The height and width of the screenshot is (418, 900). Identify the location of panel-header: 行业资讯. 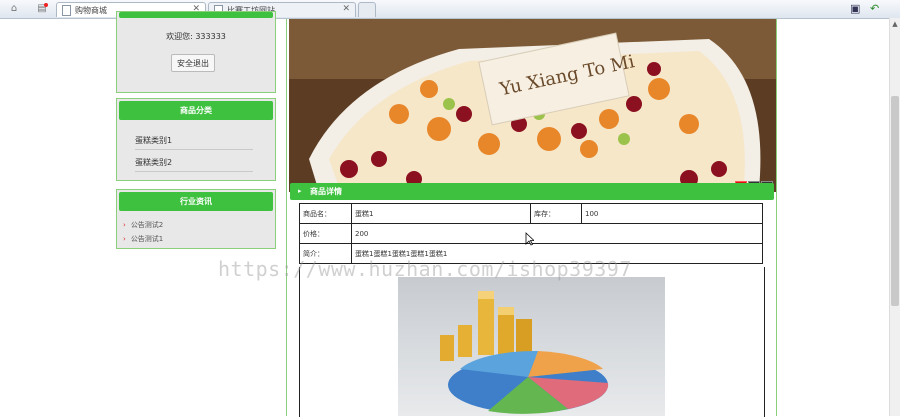
(196, 201).